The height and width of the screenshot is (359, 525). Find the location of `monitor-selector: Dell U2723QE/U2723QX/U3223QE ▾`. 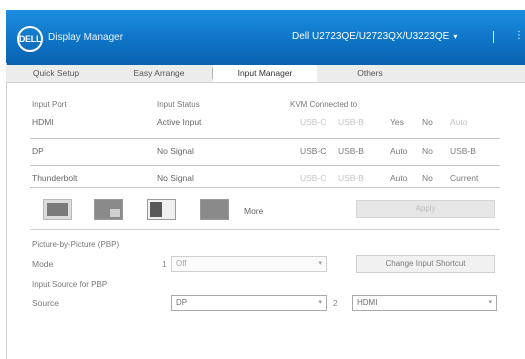

monitor-selector: Dell U2723QE/U2723QX/U3223QE ▾ is located at coordinates (374, 36).